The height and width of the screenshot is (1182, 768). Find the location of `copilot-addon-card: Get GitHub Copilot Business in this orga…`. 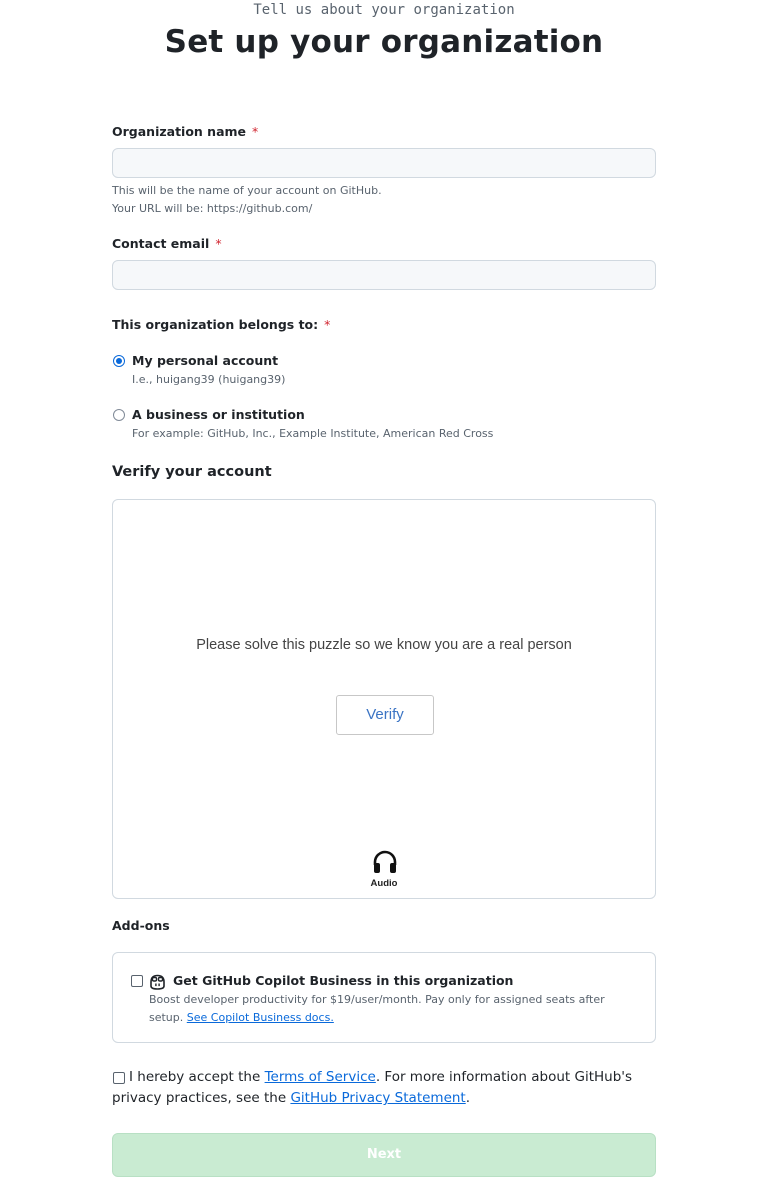

copilot-addon-card: Get GitHub Copilot Business in this orga… is located at coordinates (384, 997).